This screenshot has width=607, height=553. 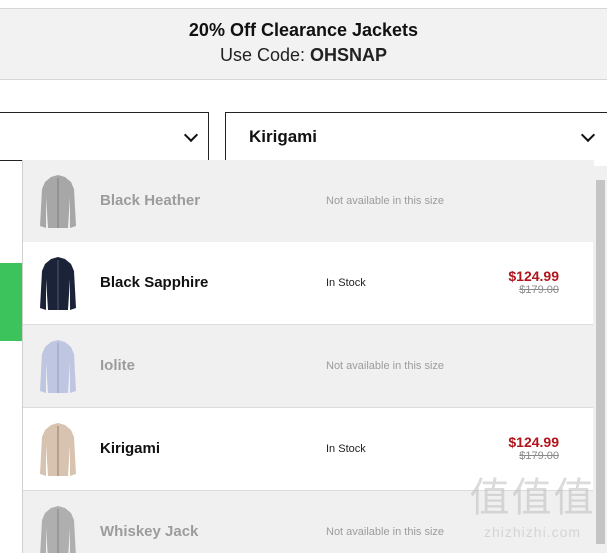 I want to click on color-option-name: Kirigami, so click(x=130, y=448).